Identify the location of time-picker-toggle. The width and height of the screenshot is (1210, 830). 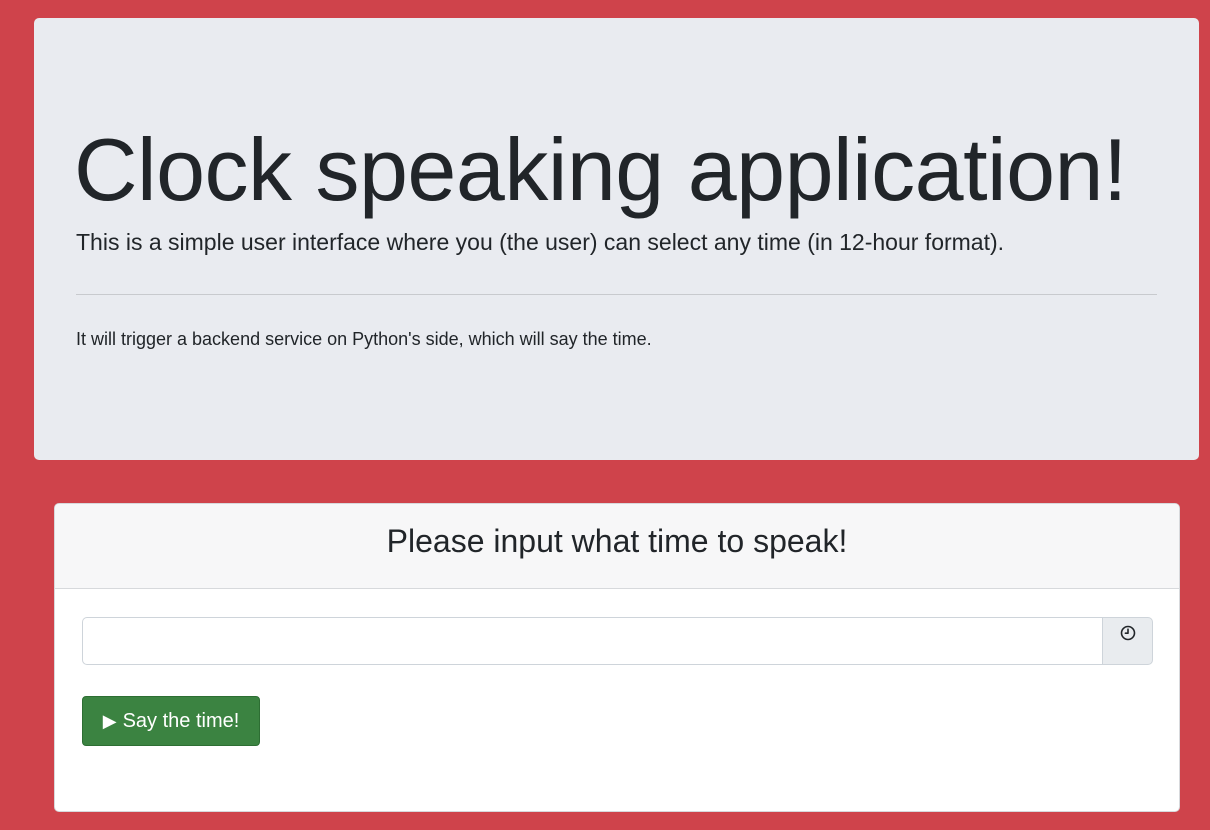
(1127, 641).